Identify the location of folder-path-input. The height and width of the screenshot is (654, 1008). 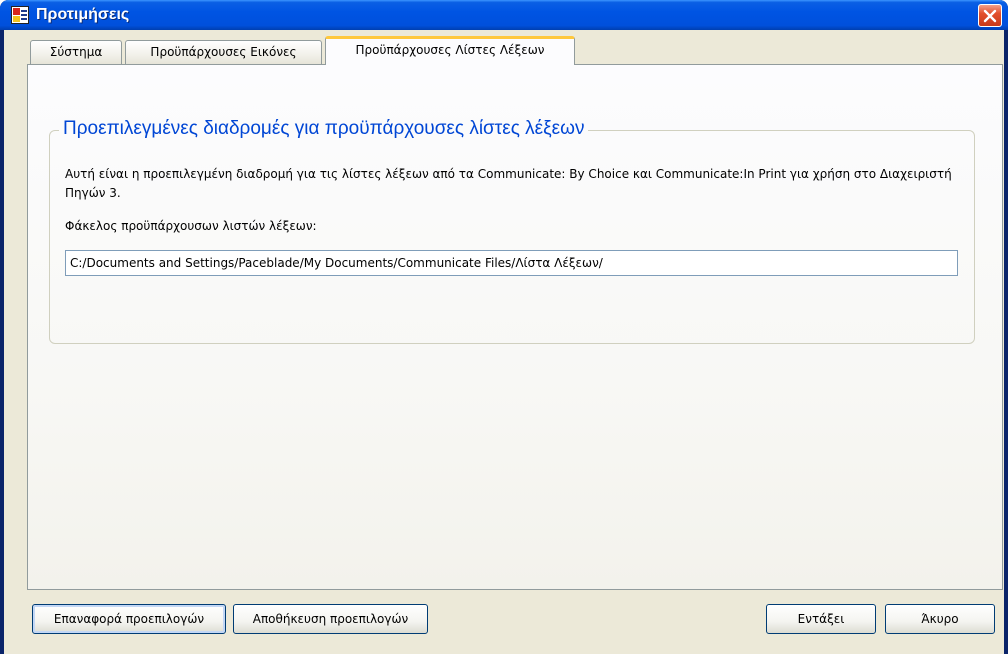
(511, 263).